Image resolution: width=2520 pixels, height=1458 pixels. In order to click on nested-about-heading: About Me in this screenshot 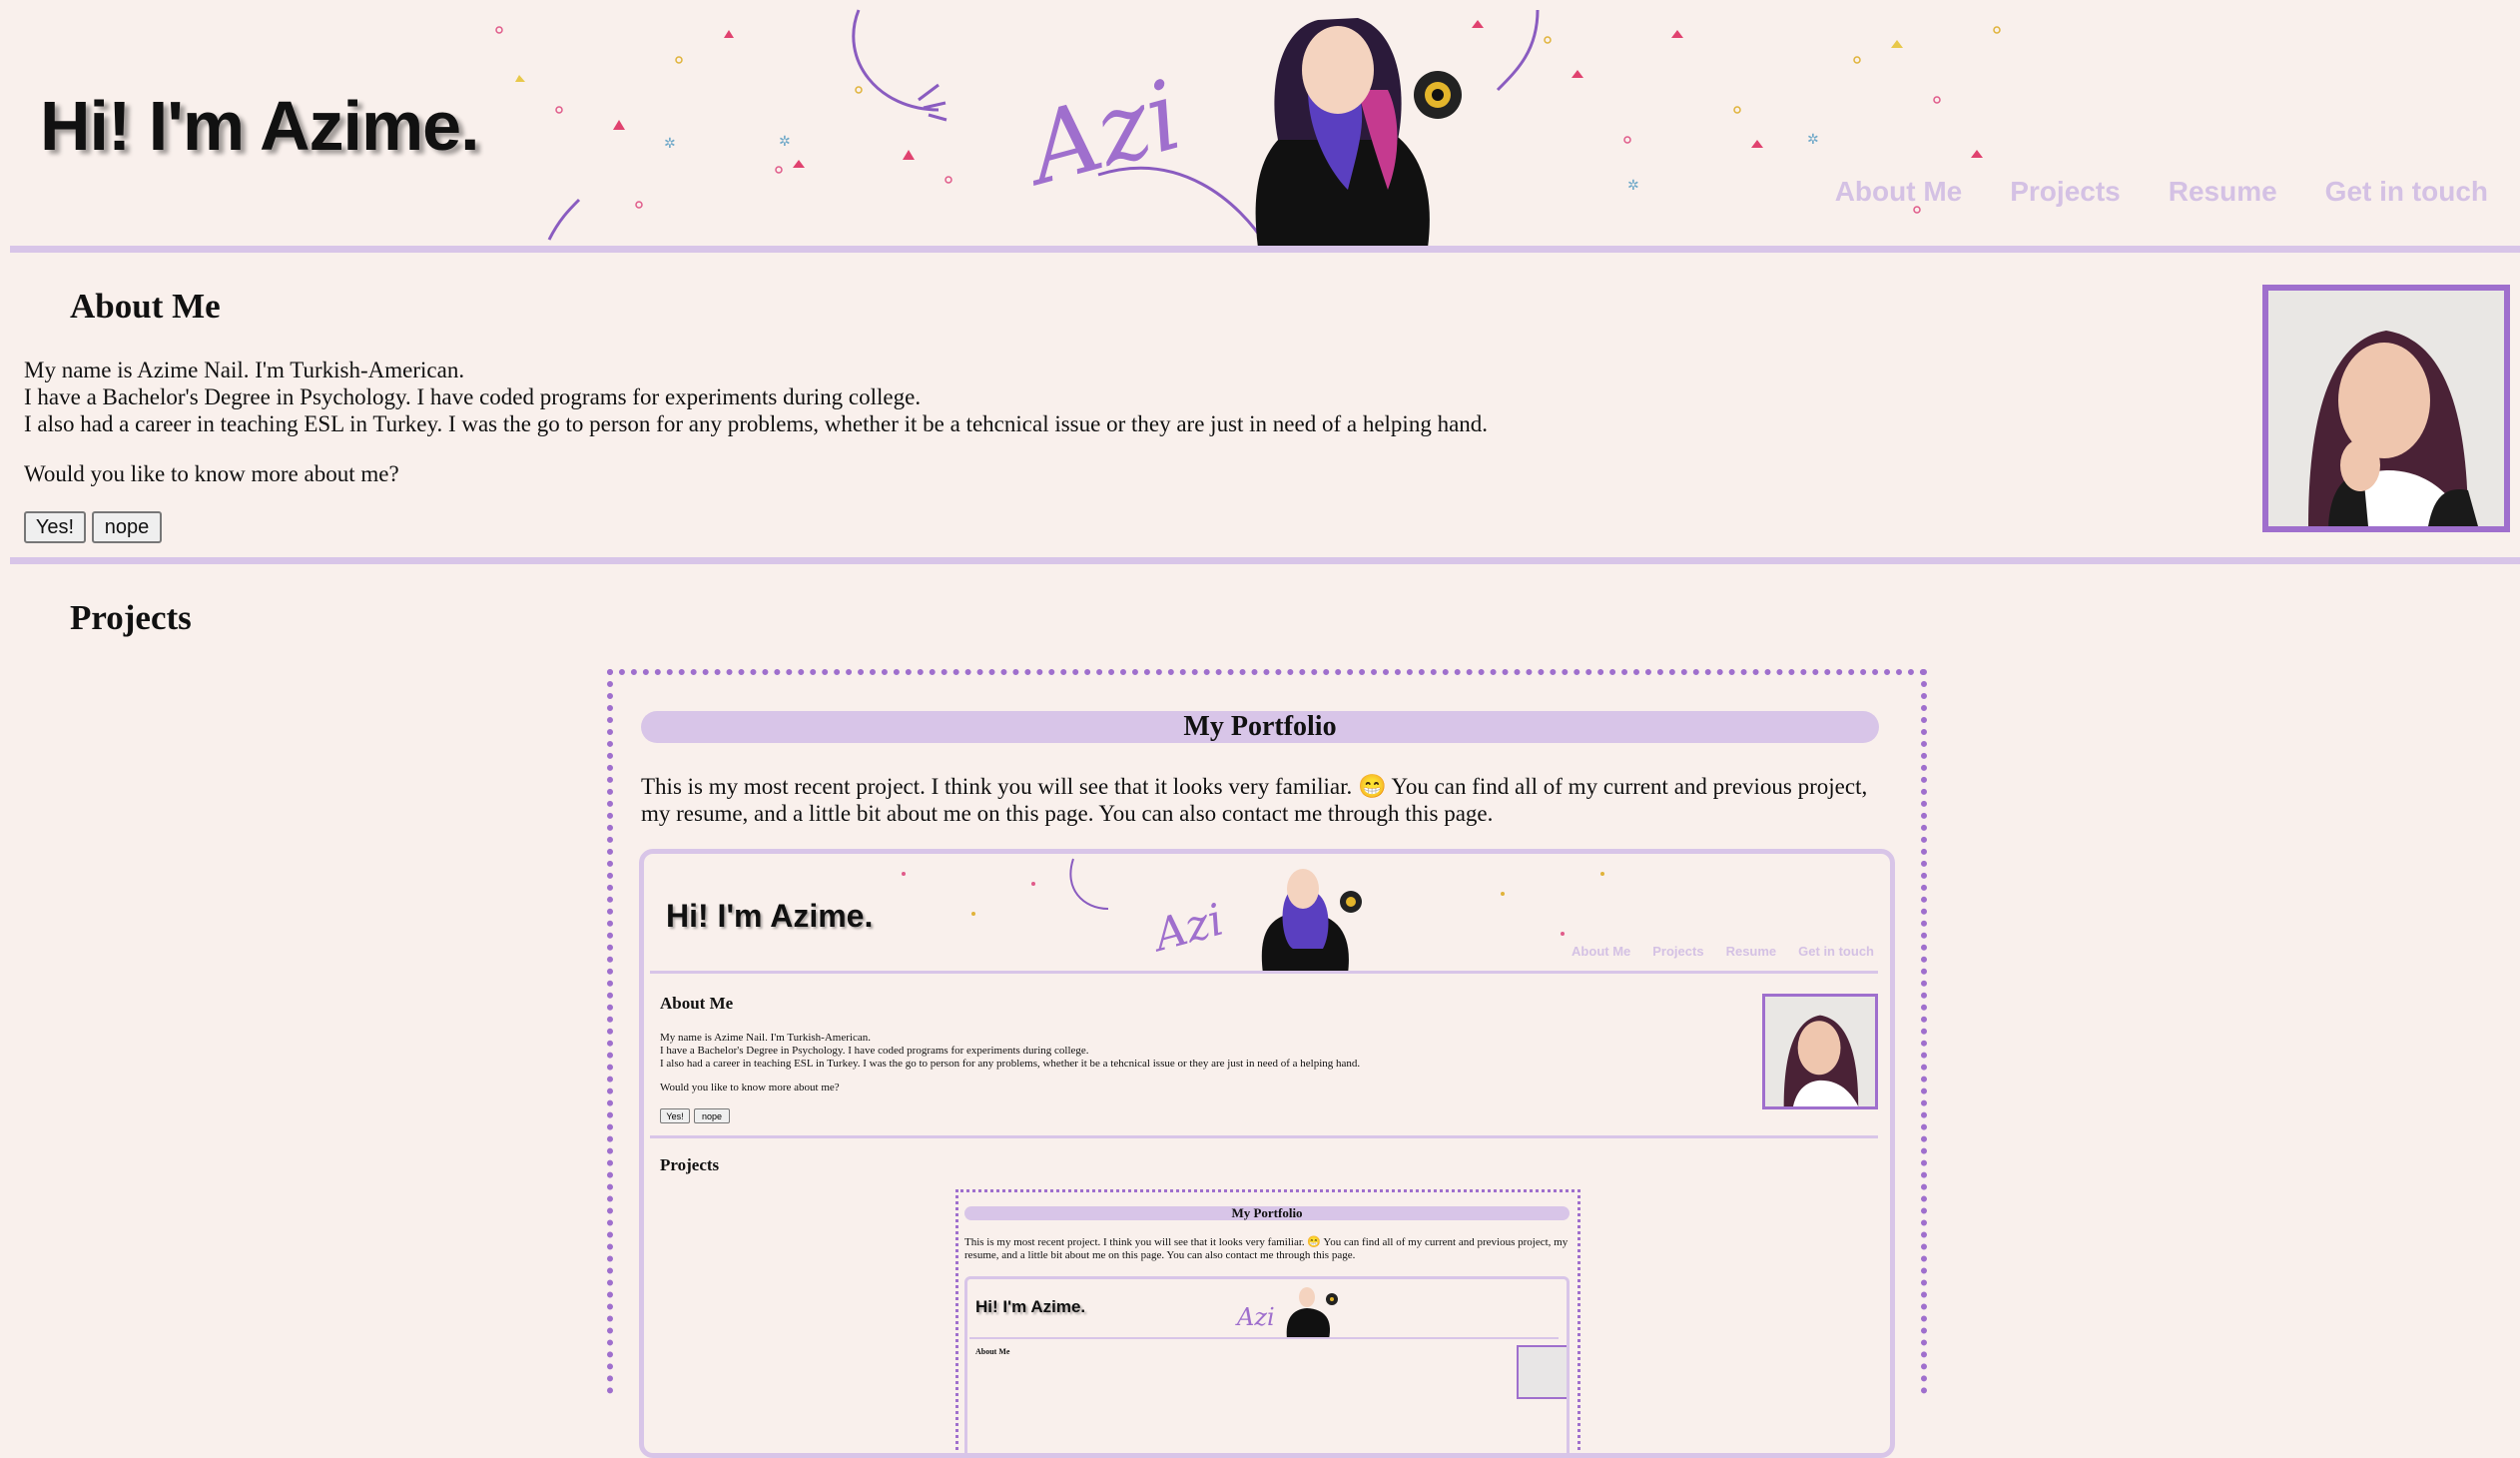, I will do `click(993, 1351)`.